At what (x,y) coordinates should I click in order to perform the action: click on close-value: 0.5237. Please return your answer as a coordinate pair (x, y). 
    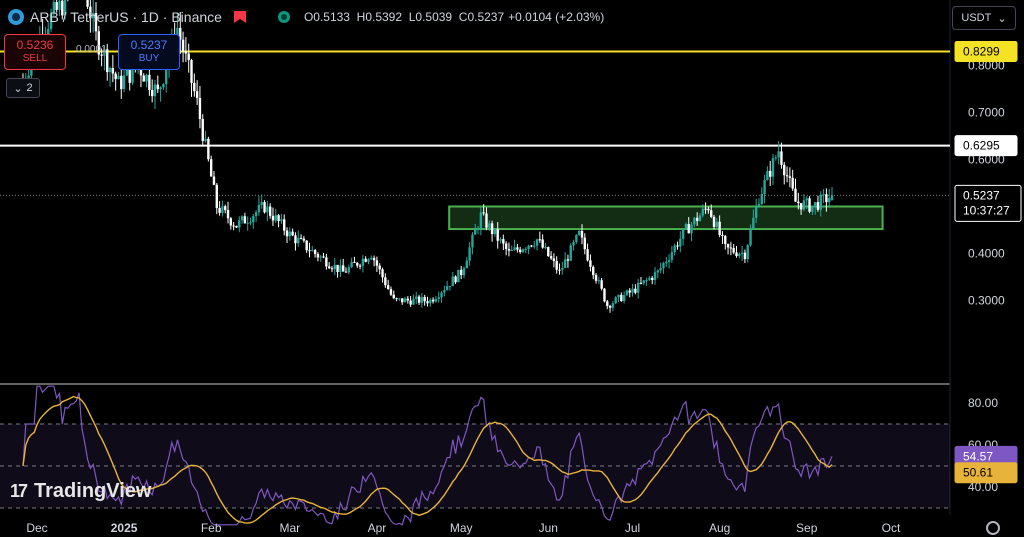
    Looking at the image, I should click on (486, 17).